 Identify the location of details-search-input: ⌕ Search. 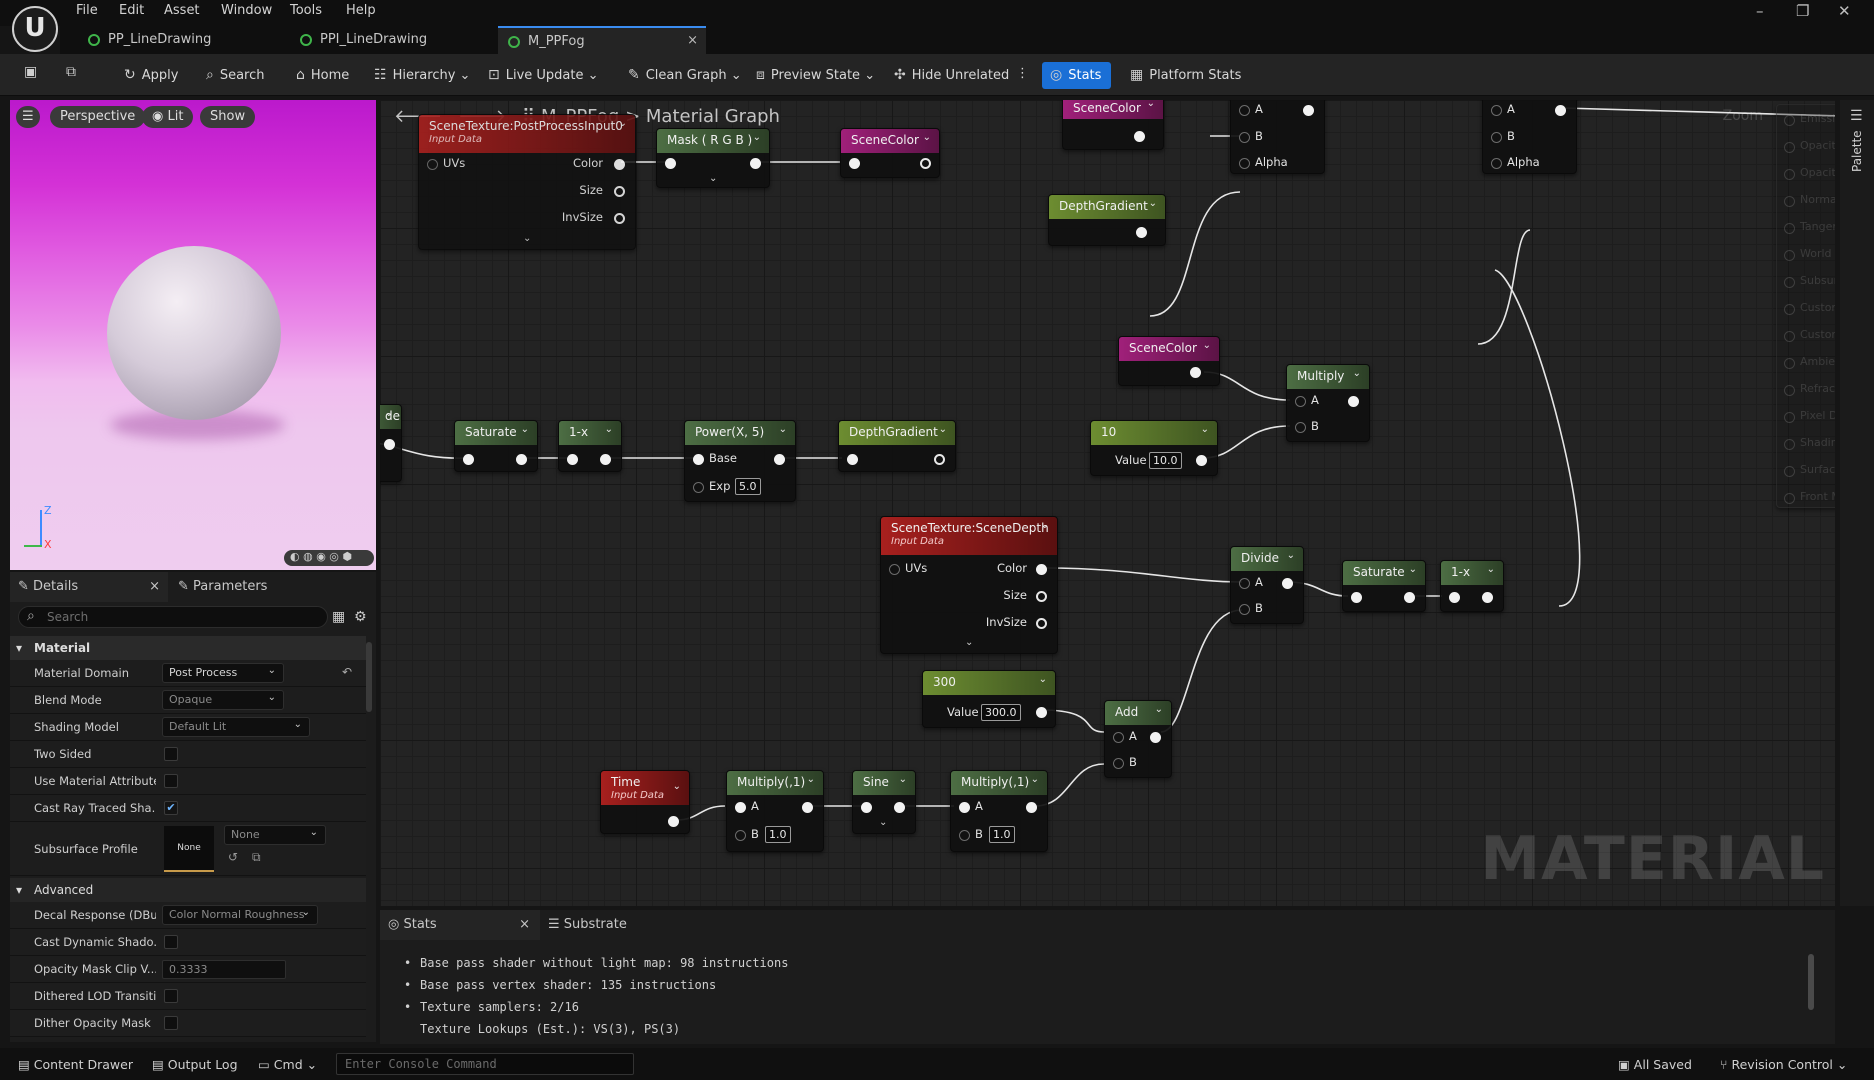
(173, 617).